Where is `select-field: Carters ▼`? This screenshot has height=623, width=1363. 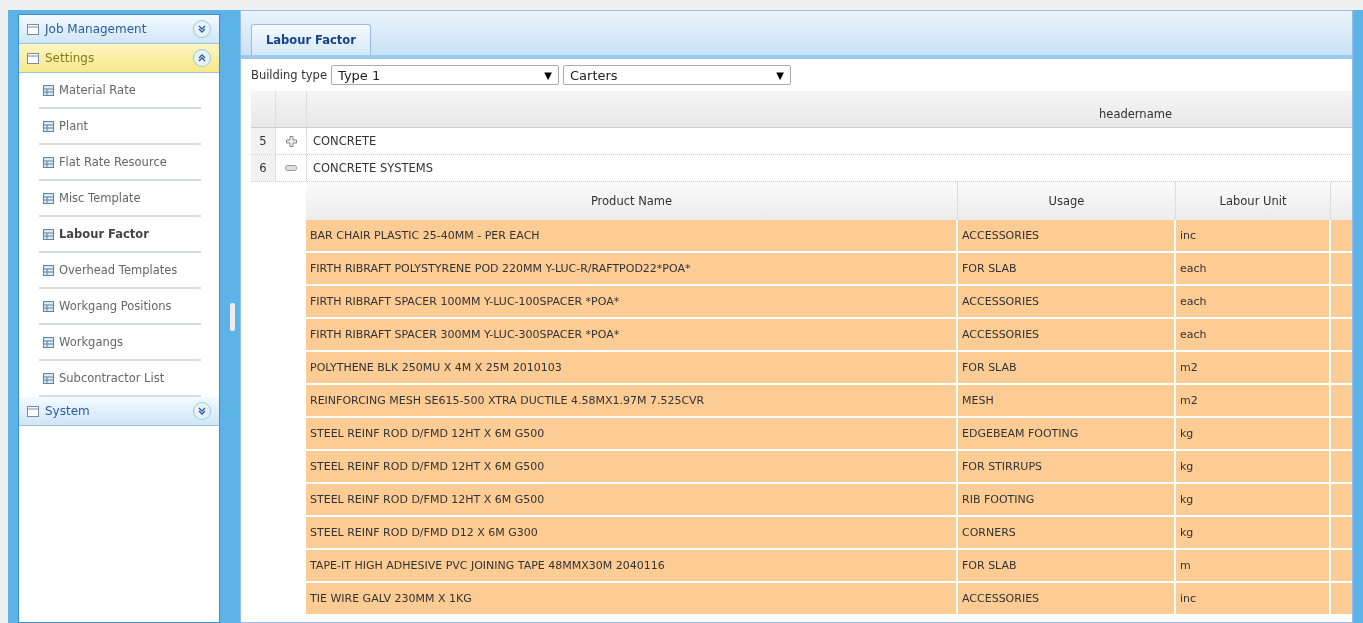
select-field: Carters ▼ is located at coordinates (677, 75).